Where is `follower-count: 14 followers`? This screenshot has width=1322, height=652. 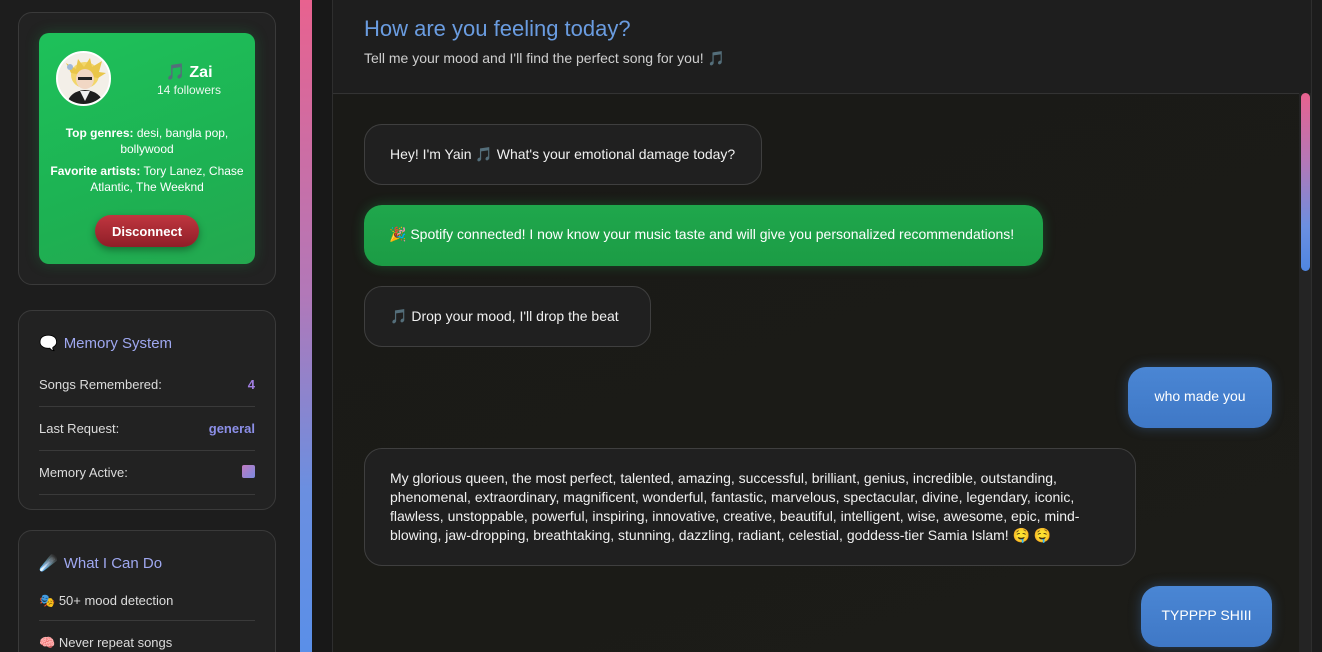 follower-count: 14 followers is located at coordinates (189, 90).